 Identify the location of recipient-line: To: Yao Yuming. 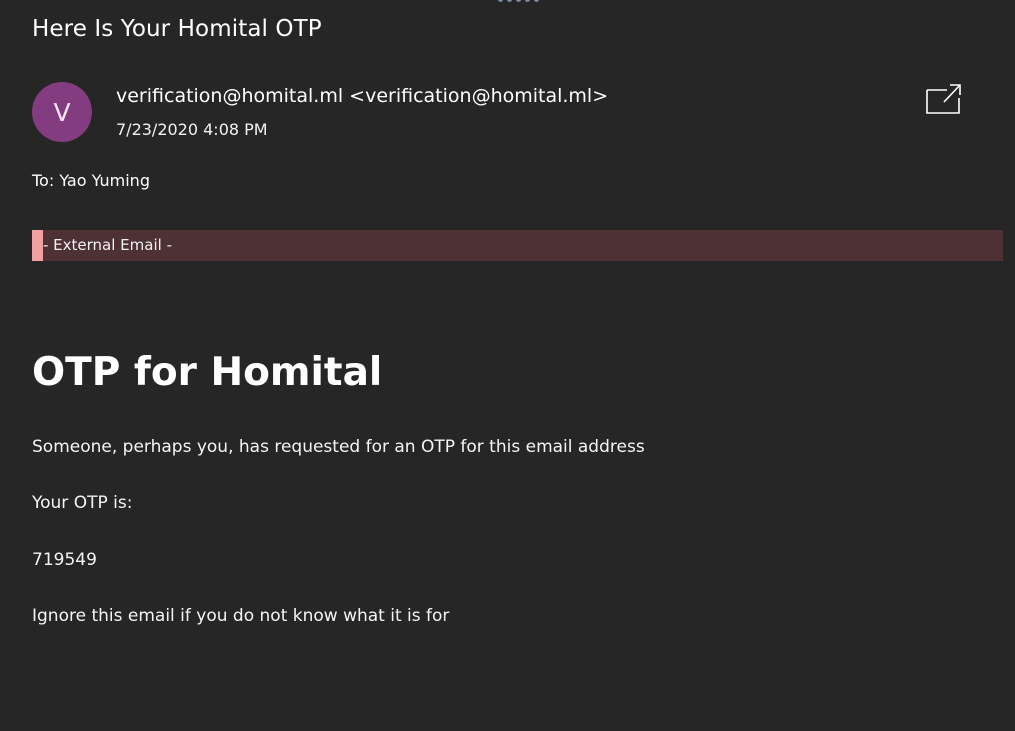
(91, 180).